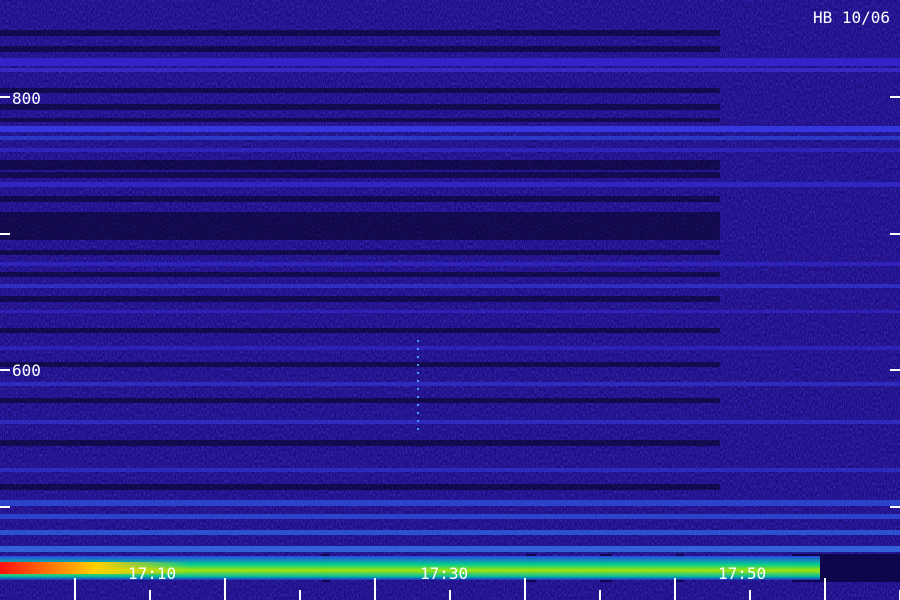  I want to click on x-tick-label-1730: 17:30, so click(444, 573).